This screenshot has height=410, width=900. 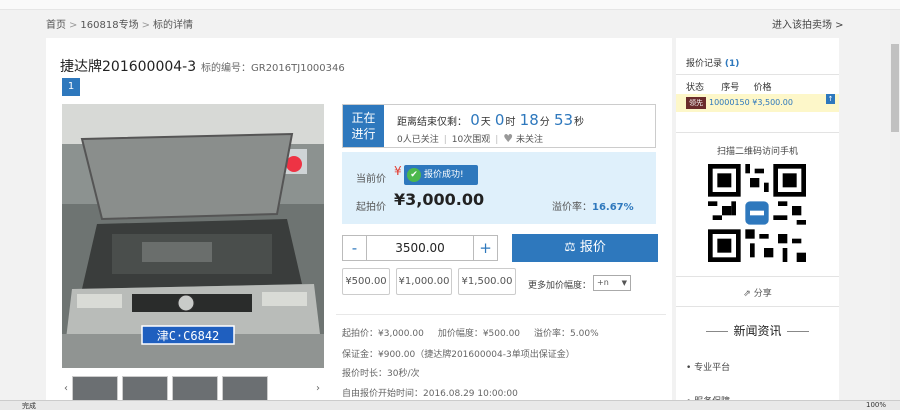 I want to click on news-item-label: 专业平台, so click(x=712, y=368).